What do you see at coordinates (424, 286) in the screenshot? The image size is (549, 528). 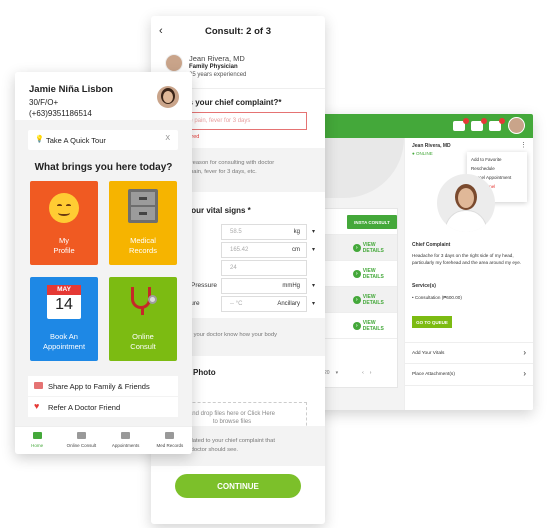 I see `services-label: Service(s)` at bounding box center [424, 286].